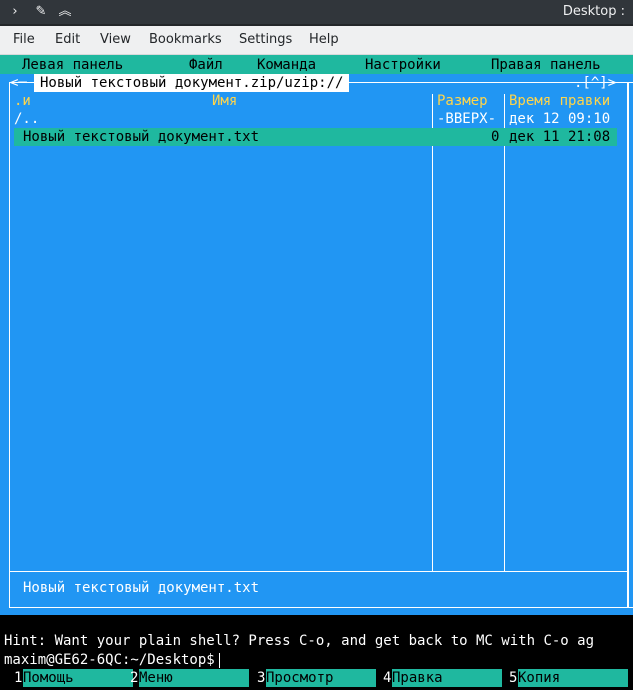 The image size is (633, 690). I want to click on column-header-size: Размер, so click(462, 101).